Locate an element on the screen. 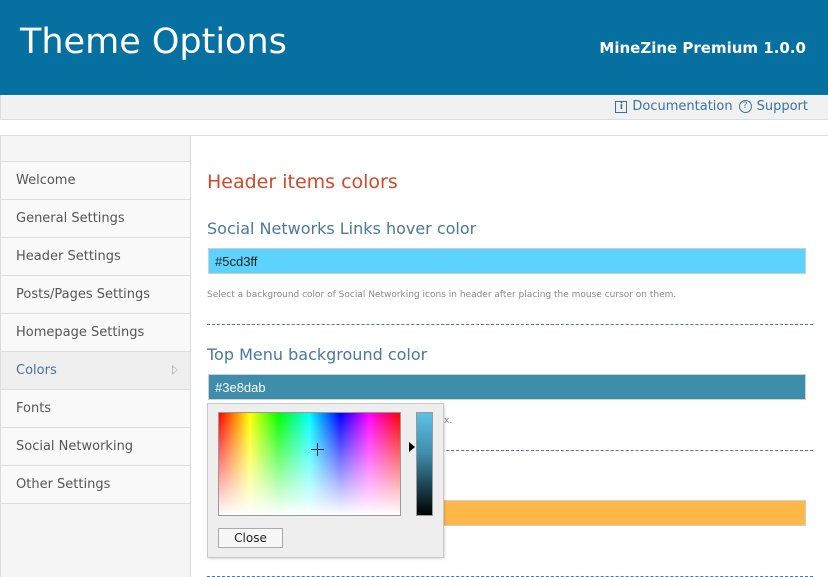  sidebar-item-general-settings: General Settings is located at coordinates (95, 219).